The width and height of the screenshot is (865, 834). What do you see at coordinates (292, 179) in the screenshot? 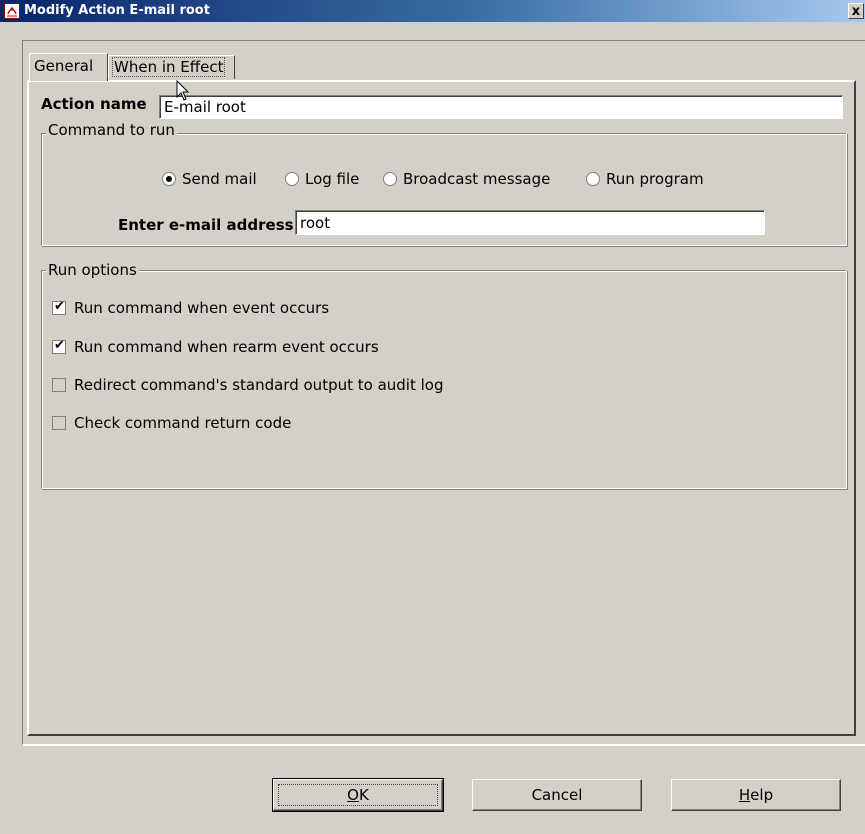
I see `radio-log-file-indicator` at bounding box center [292, 179].